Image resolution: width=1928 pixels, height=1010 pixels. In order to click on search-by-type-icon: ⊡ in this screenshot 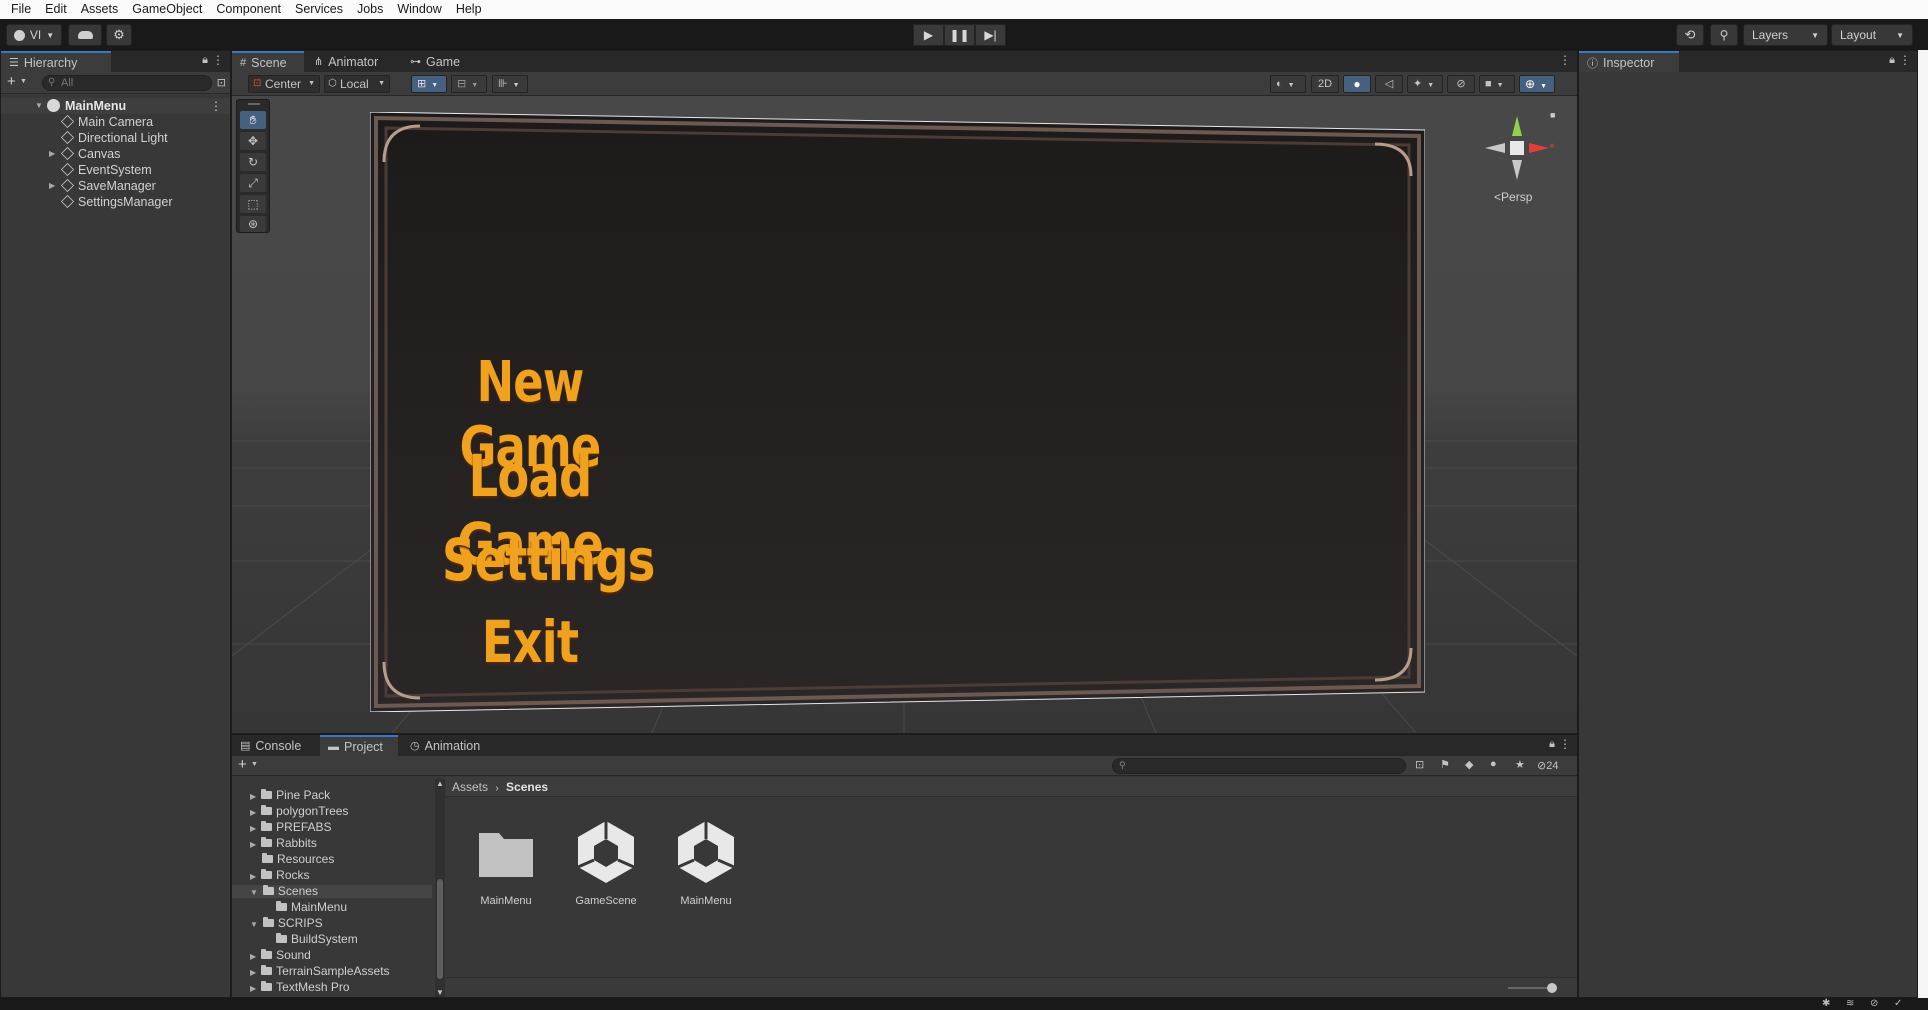, I will do `click(1419, 764)`.